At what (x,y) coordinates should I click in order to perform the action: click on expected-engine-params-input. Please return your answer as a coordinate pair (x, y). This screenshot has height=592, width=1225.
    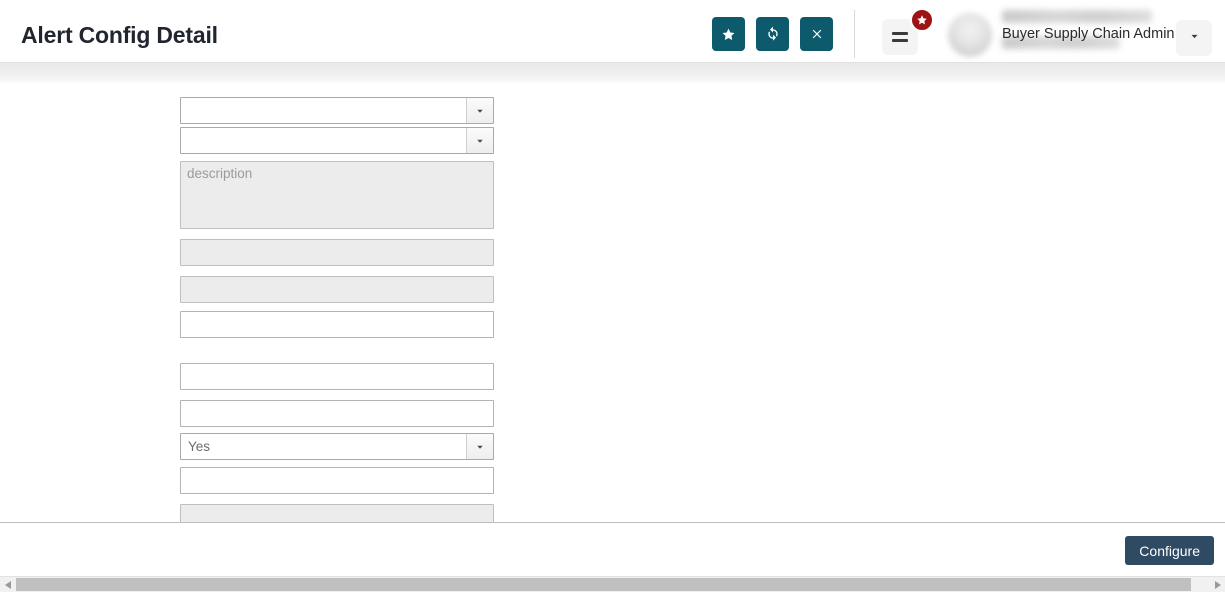
    Looking at the image, I should click on (337, 289).